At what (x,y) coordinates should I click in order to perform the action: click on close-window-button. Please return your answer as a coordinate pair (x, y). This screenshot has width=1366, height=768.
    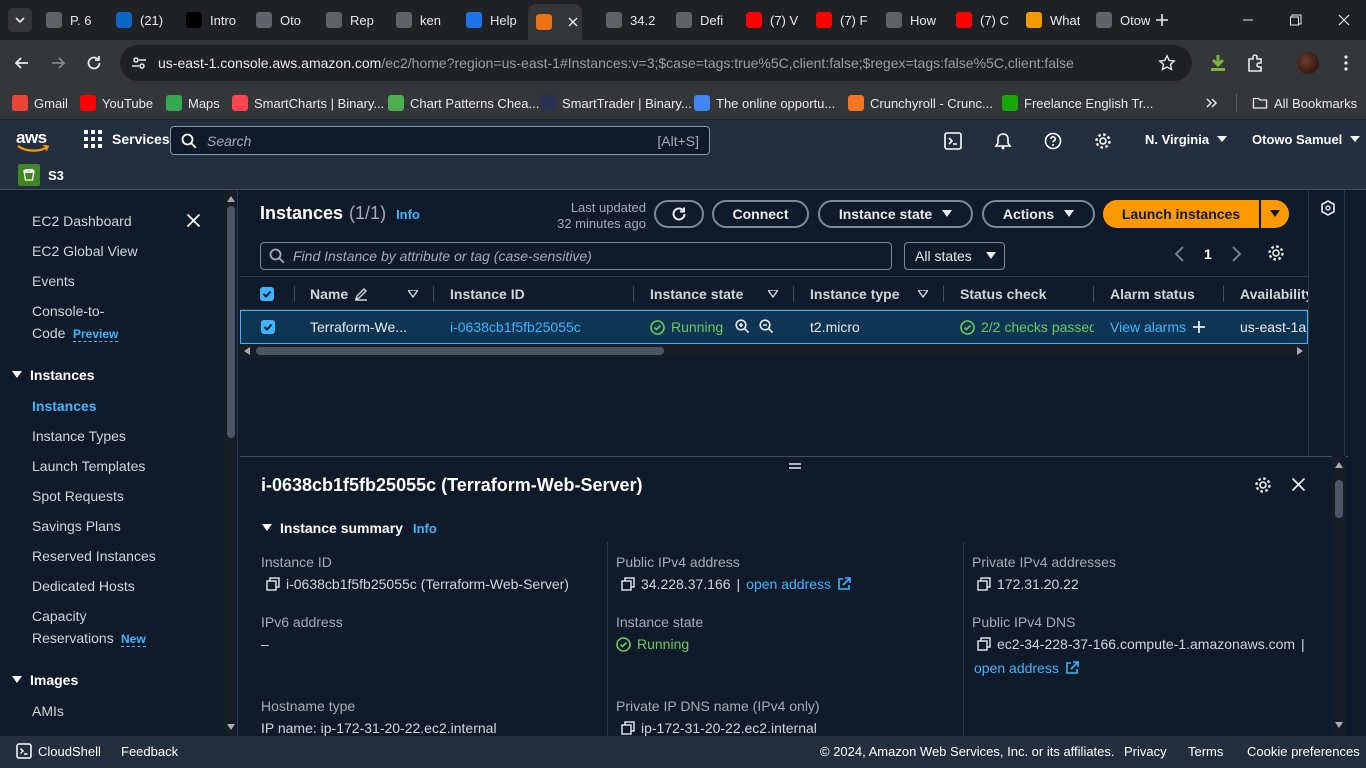
    Looking at the image, I should click on (1344, 20).